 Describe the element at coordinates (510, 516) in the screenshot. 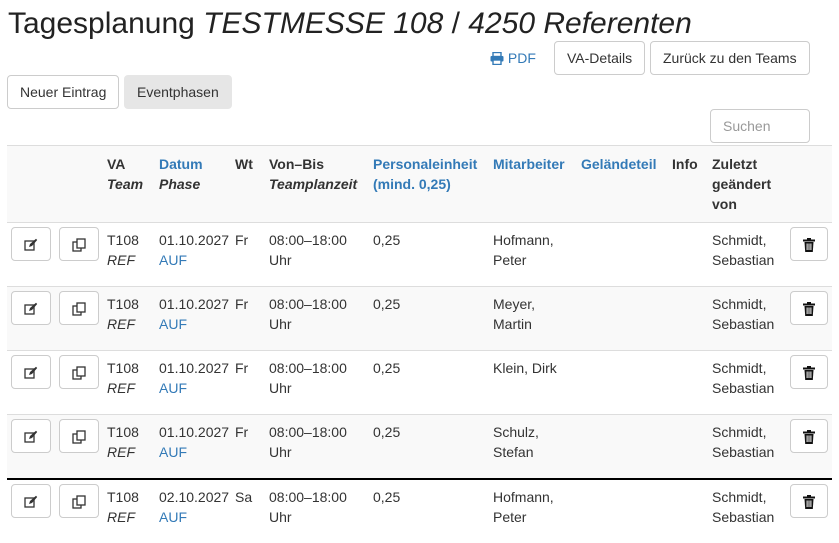

I see `mitarbeiter-line2: Peter` at that location.